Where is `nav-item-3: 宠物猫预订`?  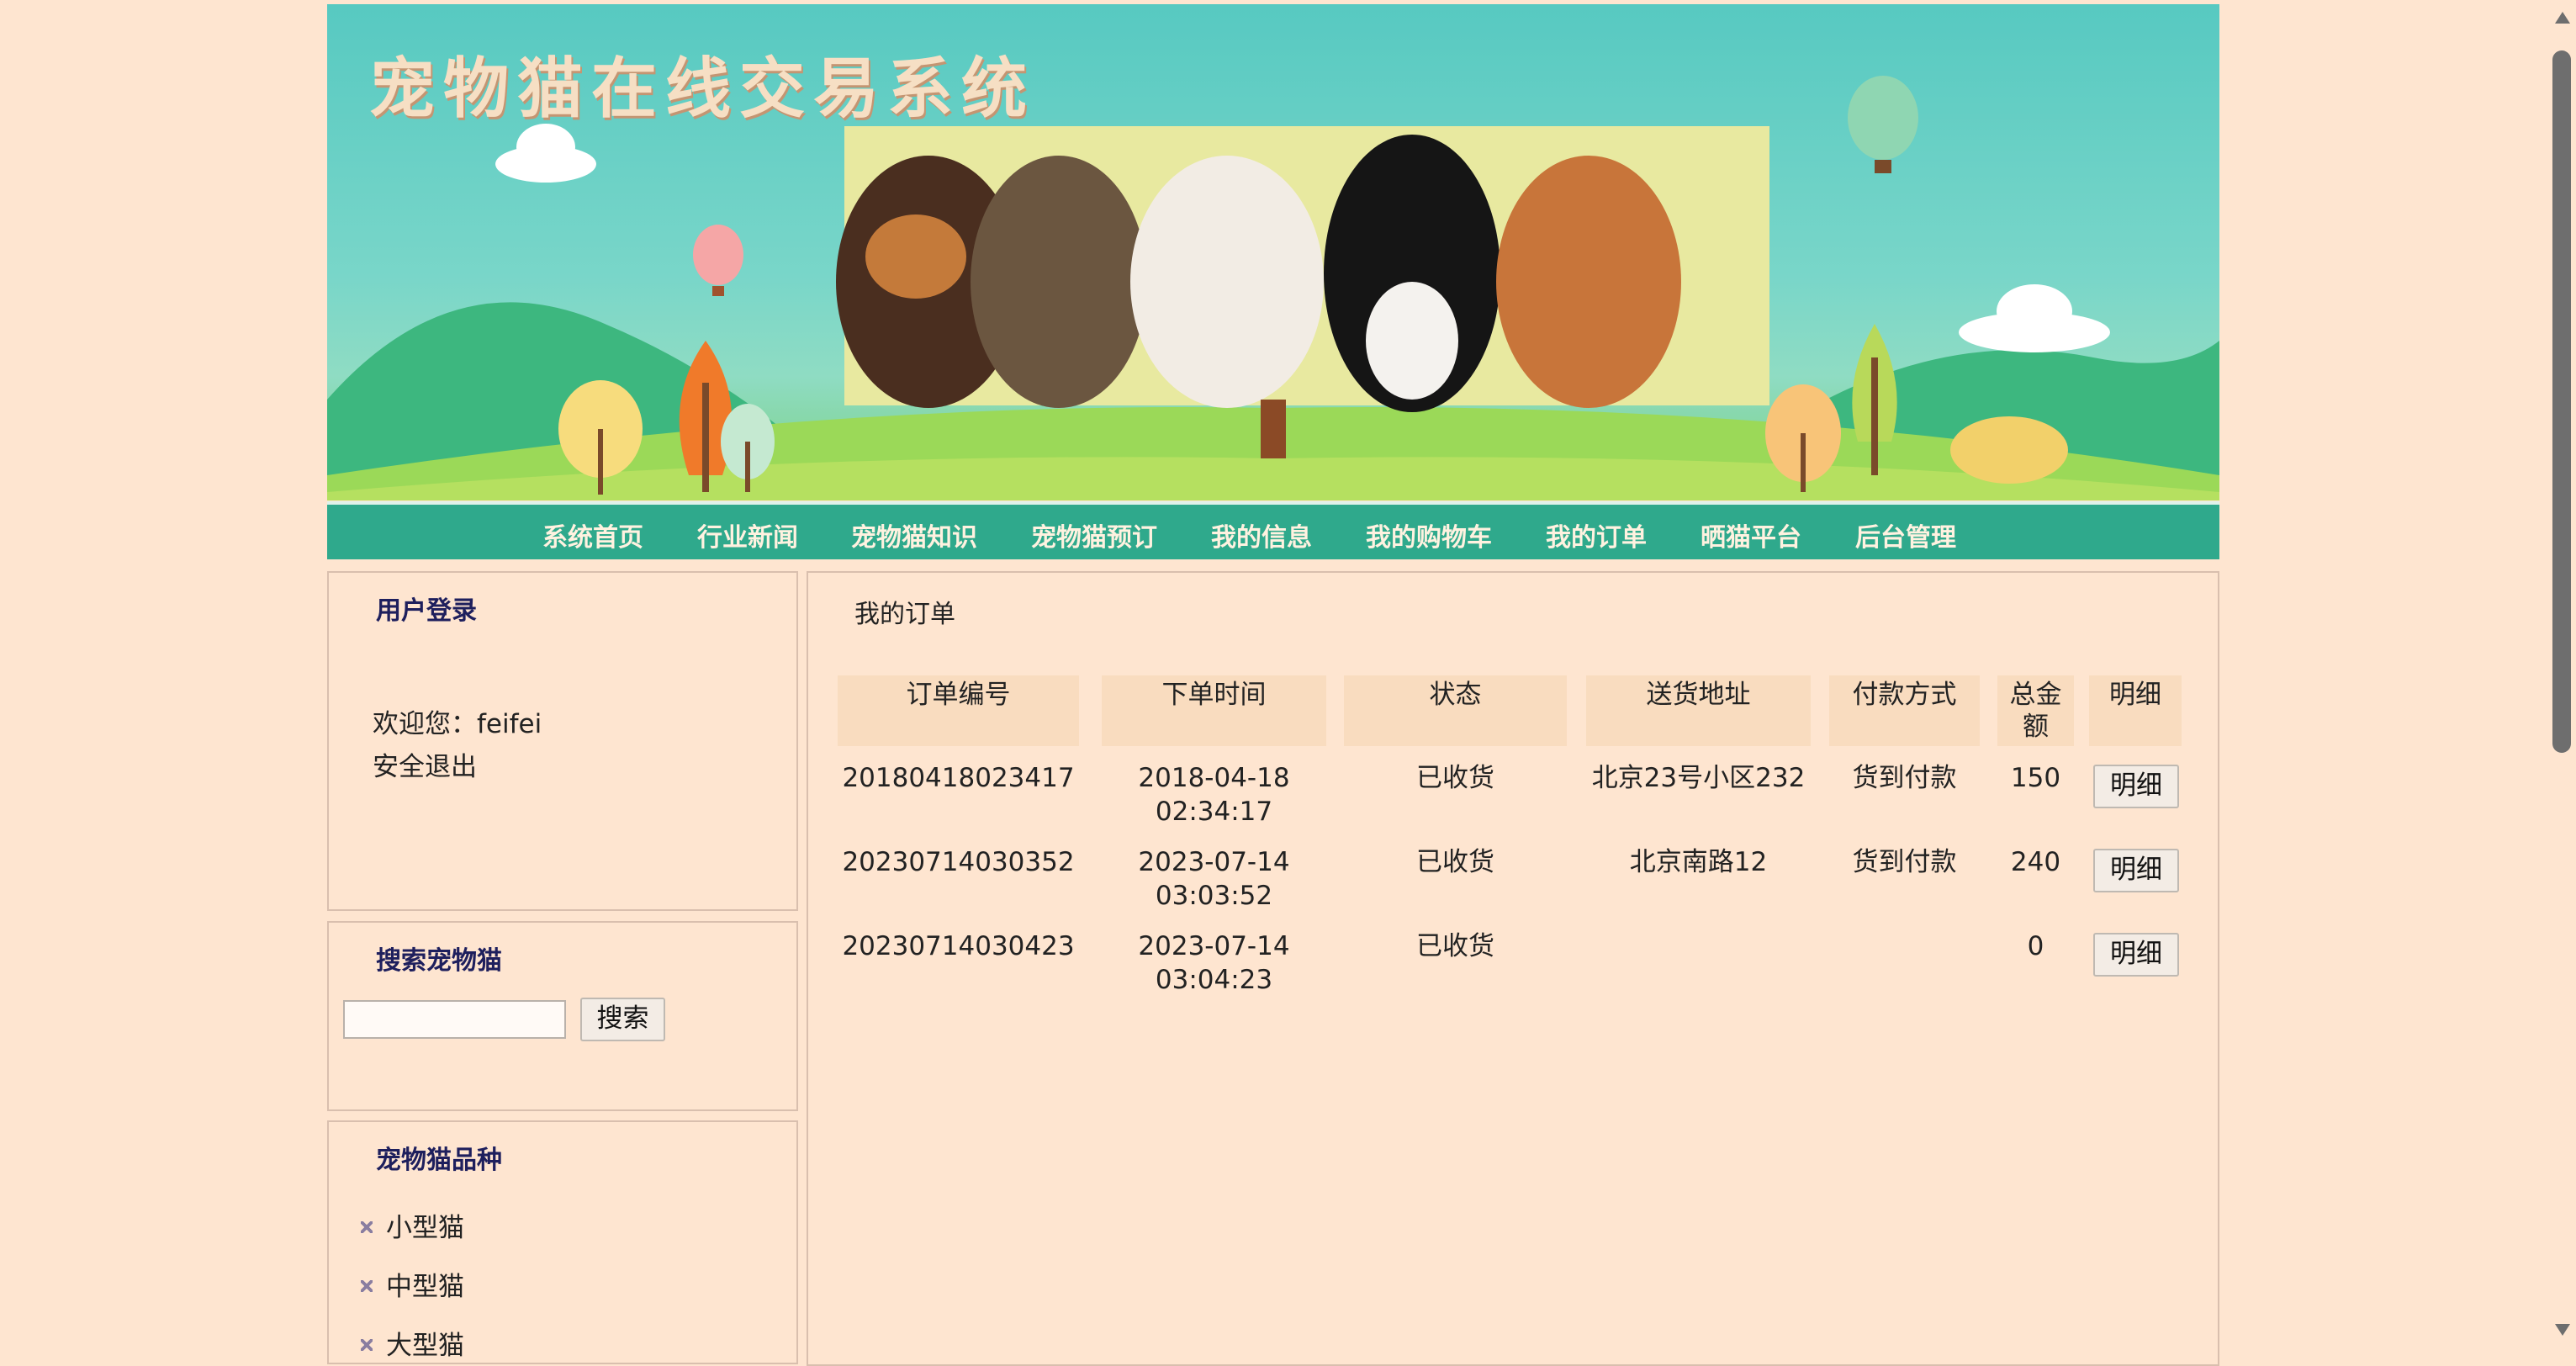 nav-item-3: 宠物猫预订 is located at coordinates (1094, 534).